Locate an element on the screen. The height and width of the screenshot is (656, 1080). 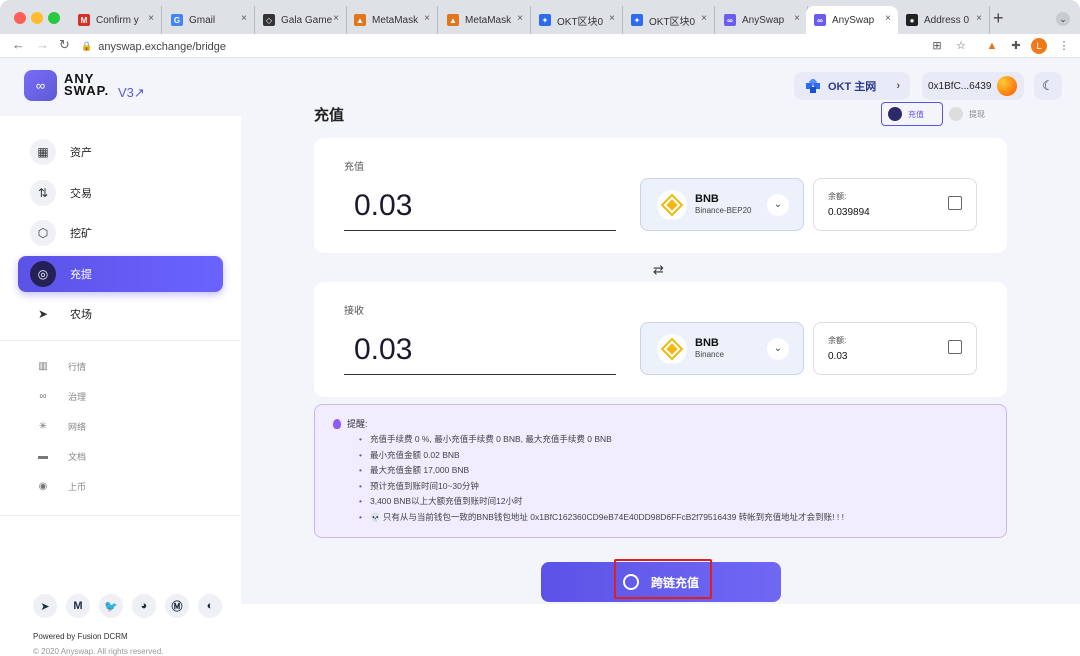
sidebar-item-mining: ⬡ 挖矿 is located at coordinates (120, 233).